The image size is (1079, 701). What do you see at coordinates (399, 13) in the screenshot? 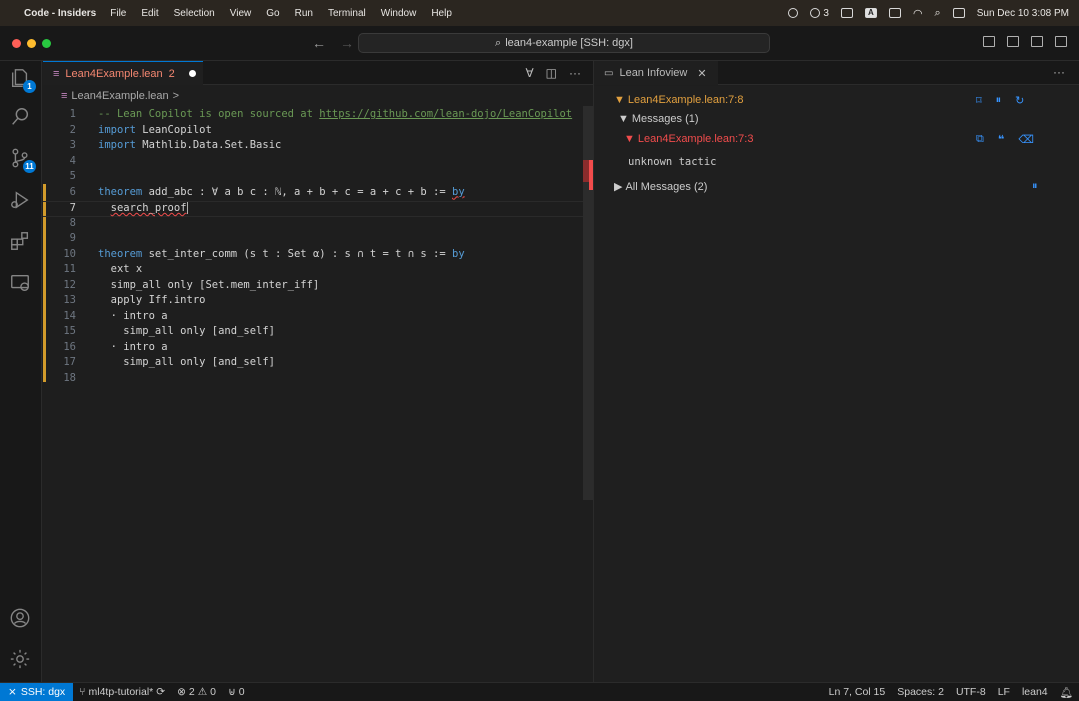
I see `menu-window: Window` at bounding box center [399, 13].